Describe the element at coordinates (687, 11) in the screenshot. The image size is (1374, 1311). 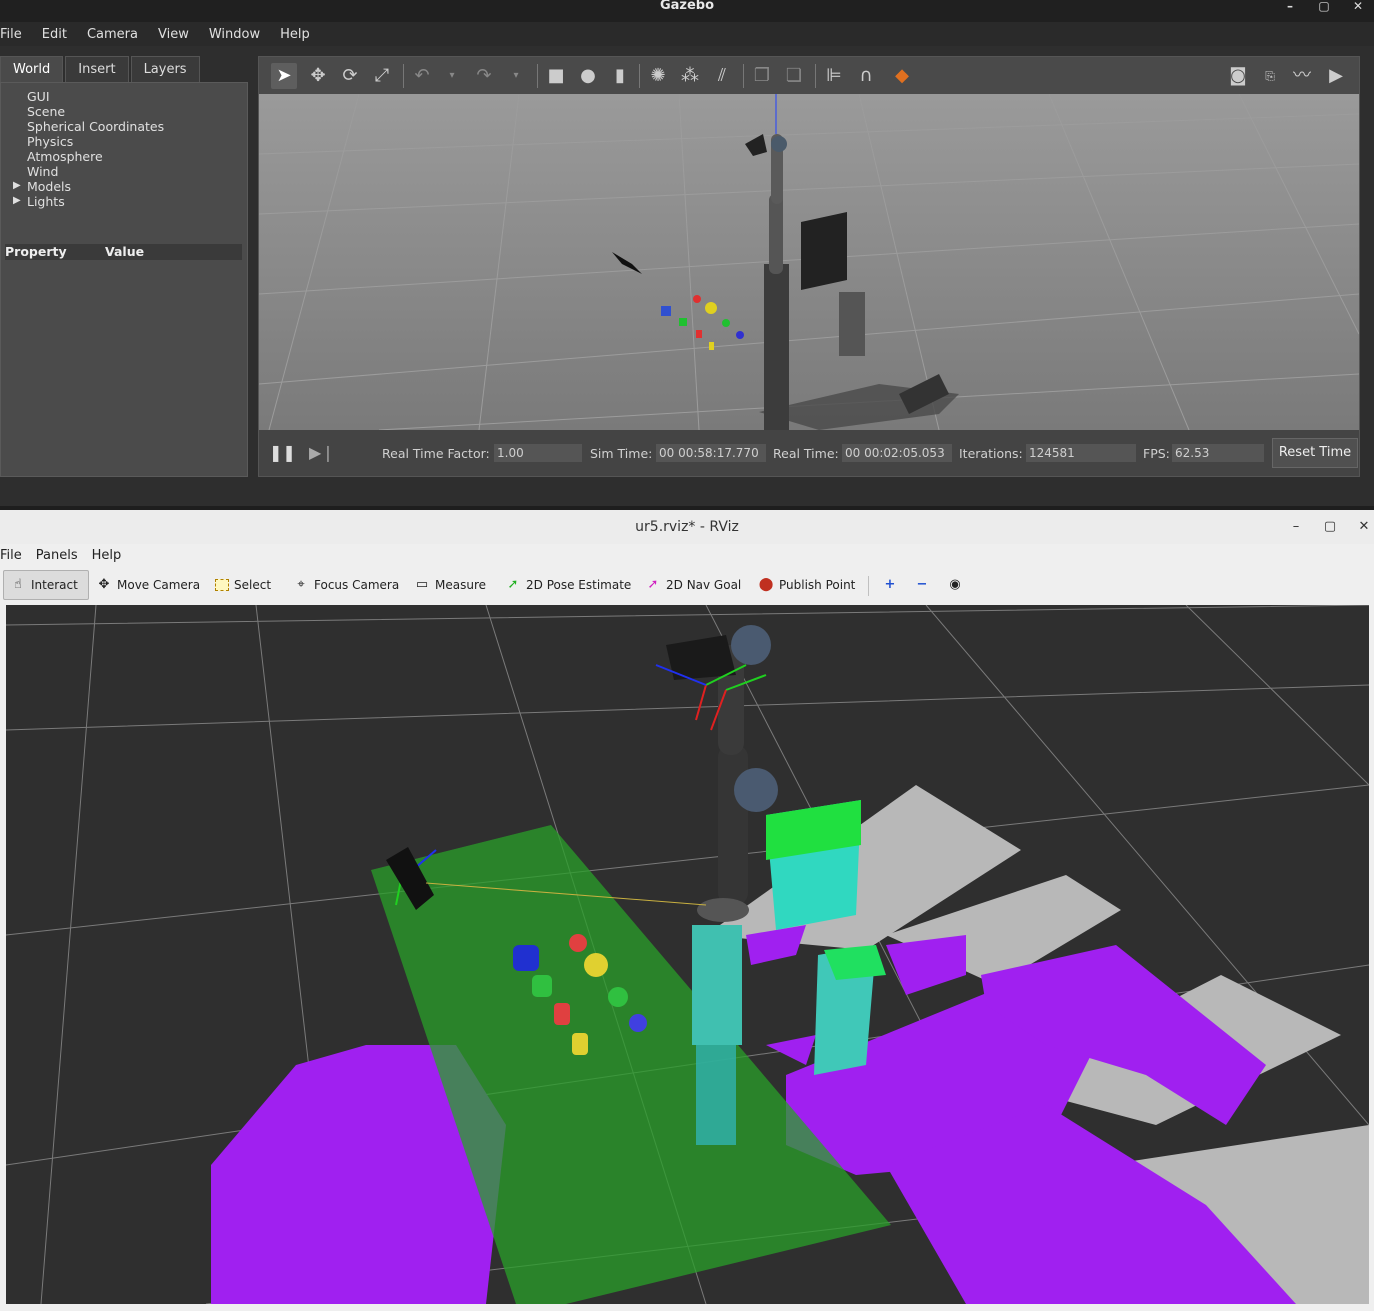
I see `gazebo-titlebar: Gazebo – ▢ ✕` at that location.